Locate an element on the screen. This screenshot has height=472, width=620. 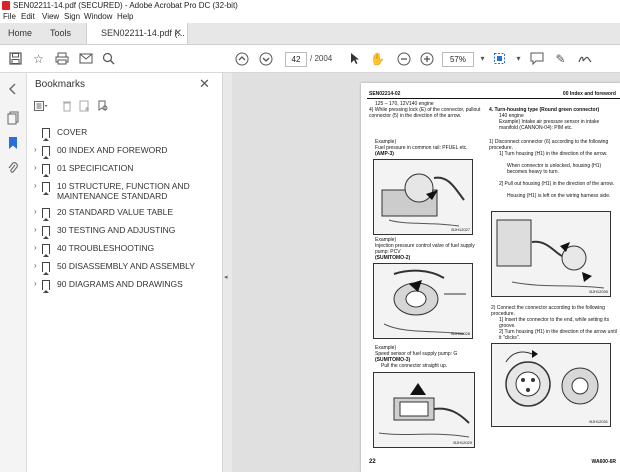
figure-id: BJH12029 is located at coordinates (462, 442).